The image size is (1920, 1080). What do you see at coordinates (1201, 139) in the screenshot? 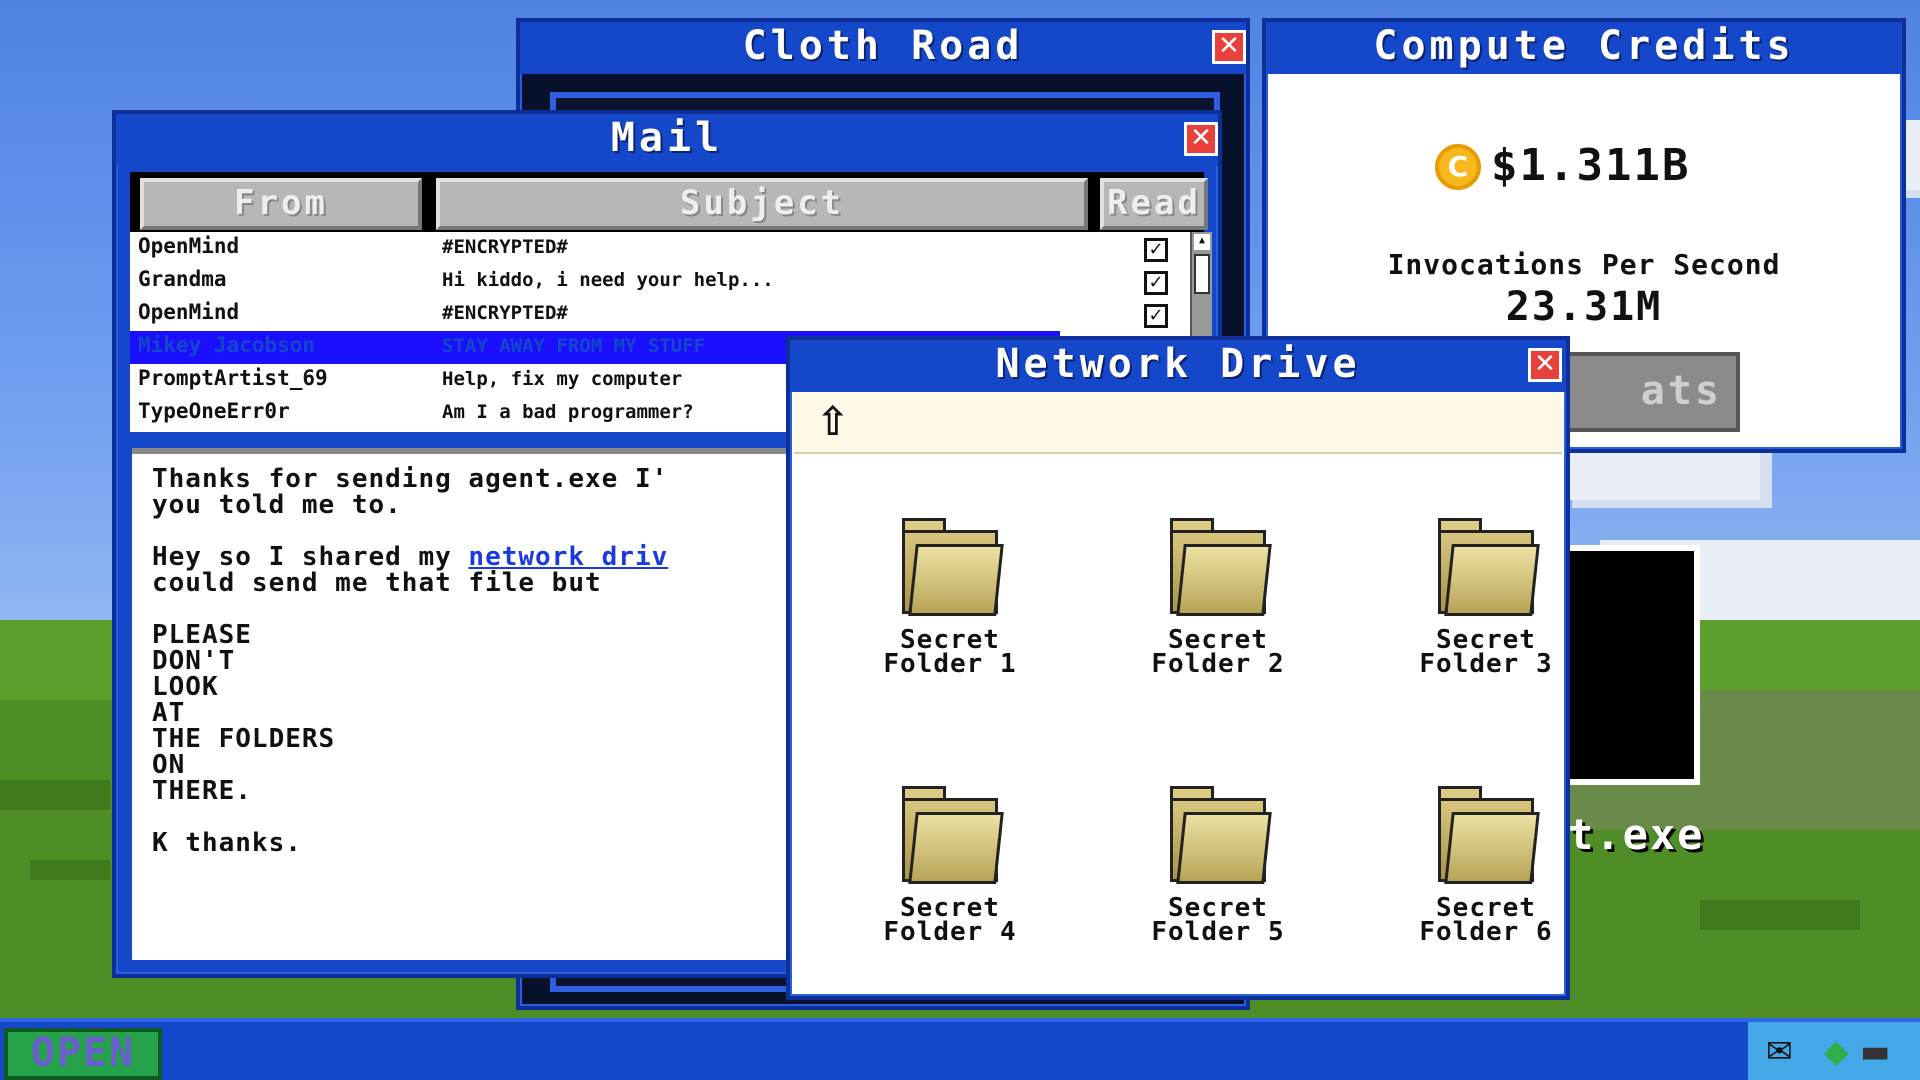
I see `mail-close-button: ✕` at bounding box center [1201, 139].